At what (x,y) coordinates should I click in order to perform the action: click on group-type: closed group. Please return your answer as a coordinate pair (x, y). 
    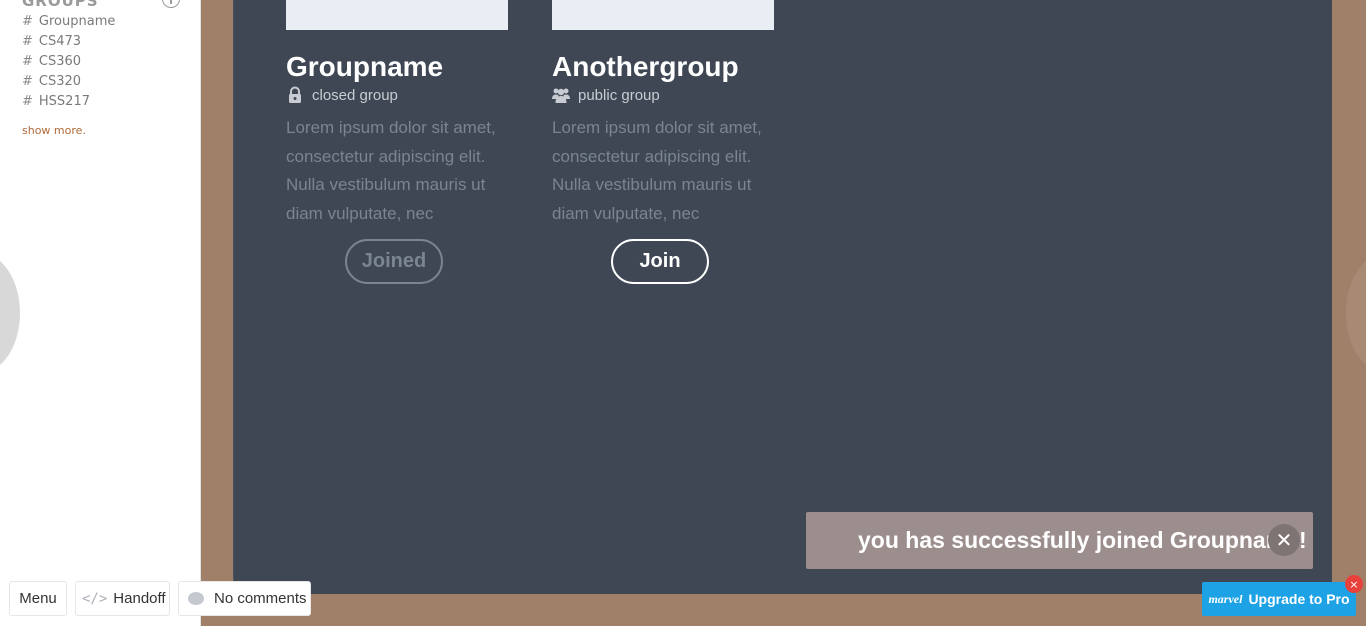
    Looking at the image, I should click on (342, 95).